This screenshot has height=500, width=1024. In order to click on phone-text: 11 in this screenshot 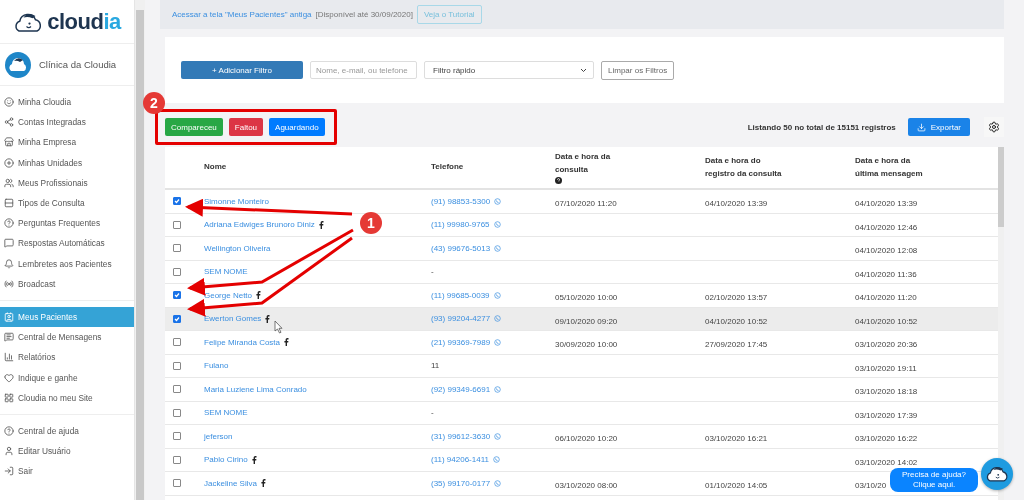, I will do `click(435, 366)`.